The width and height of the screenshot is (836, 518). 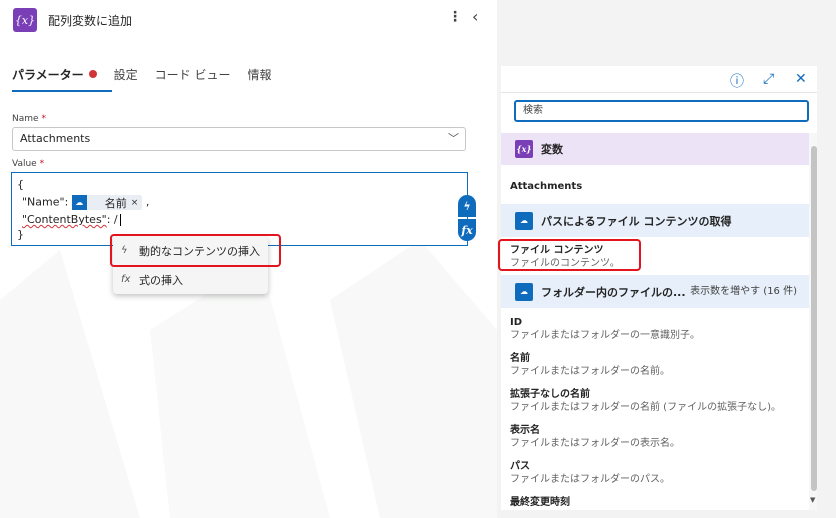 What do you see at coordinates (190, 250) in the screenshot?
I see `insert-dynamic-content-item: ϟ 動的なコンテンツの挿入` at bounding box center [190, 250].